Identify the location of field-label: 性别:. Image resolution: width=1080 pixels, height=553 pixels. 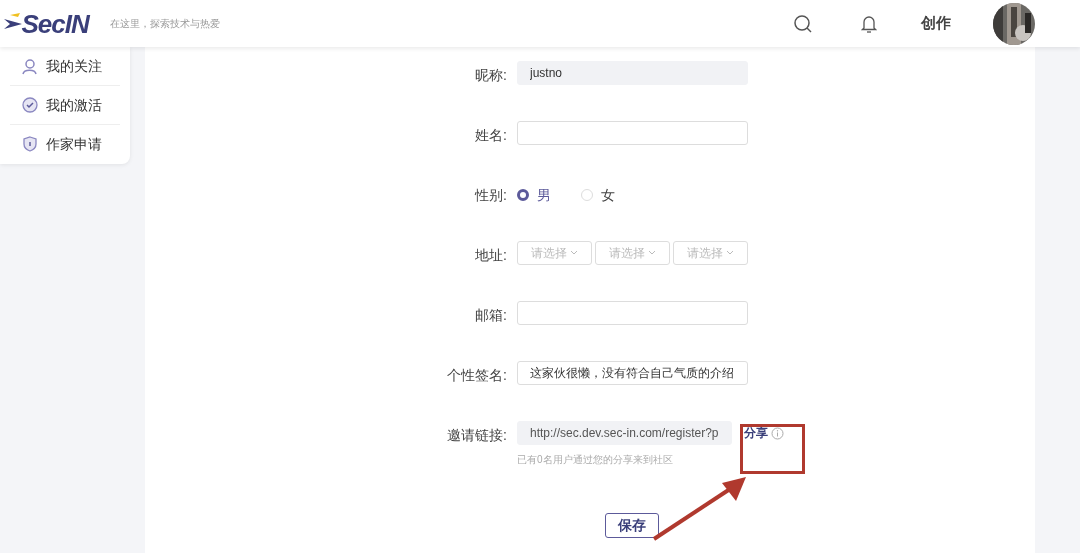
(491, 194).